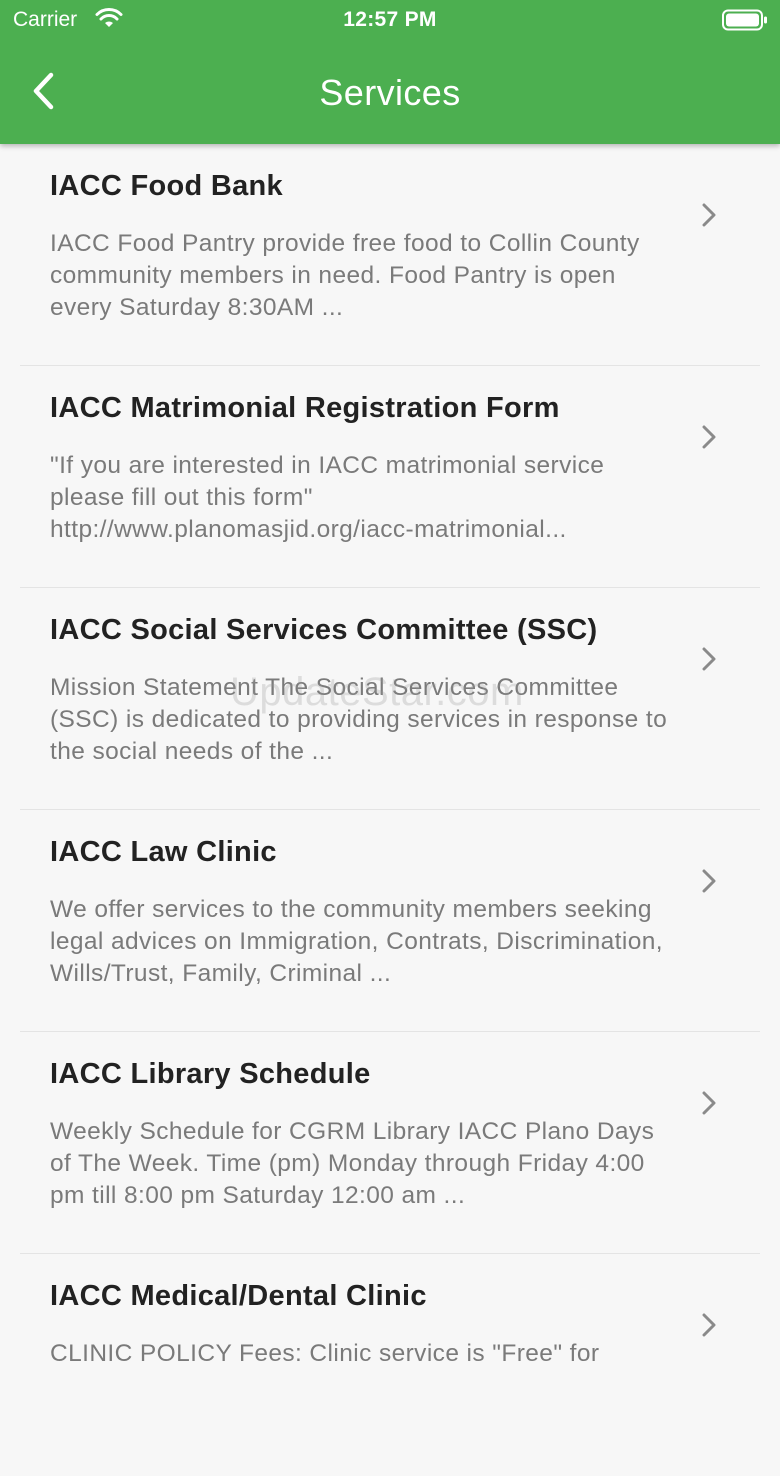  I want to click on service-title: IACC Medical/Dental Clinic, so click(238, 1296).